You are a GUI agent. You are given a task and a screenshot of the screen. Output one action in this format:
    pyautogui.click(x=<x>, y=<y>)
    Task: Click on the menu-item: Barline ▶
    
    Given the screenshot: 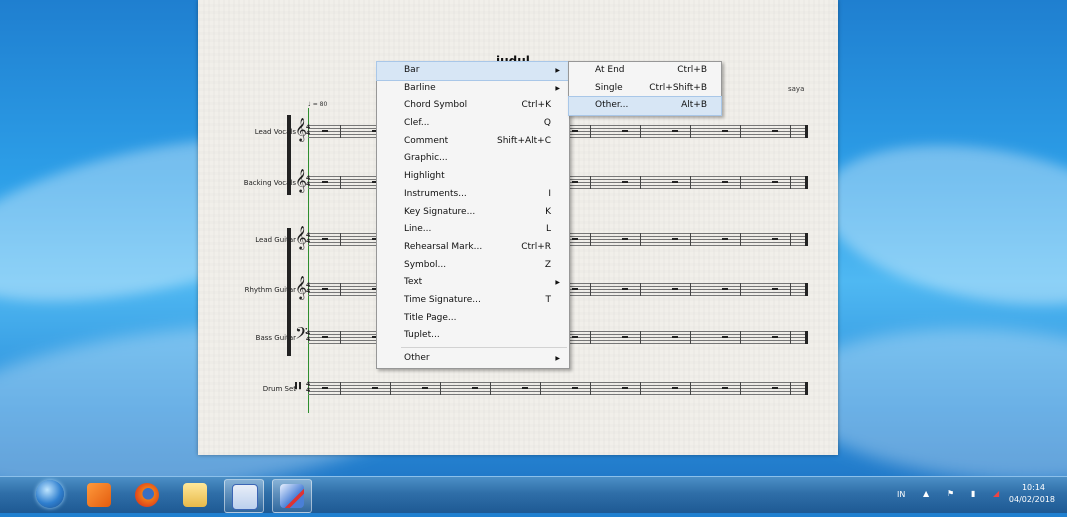 What is the action you would take?
    pyautogui.click(x=473, y=89)
    